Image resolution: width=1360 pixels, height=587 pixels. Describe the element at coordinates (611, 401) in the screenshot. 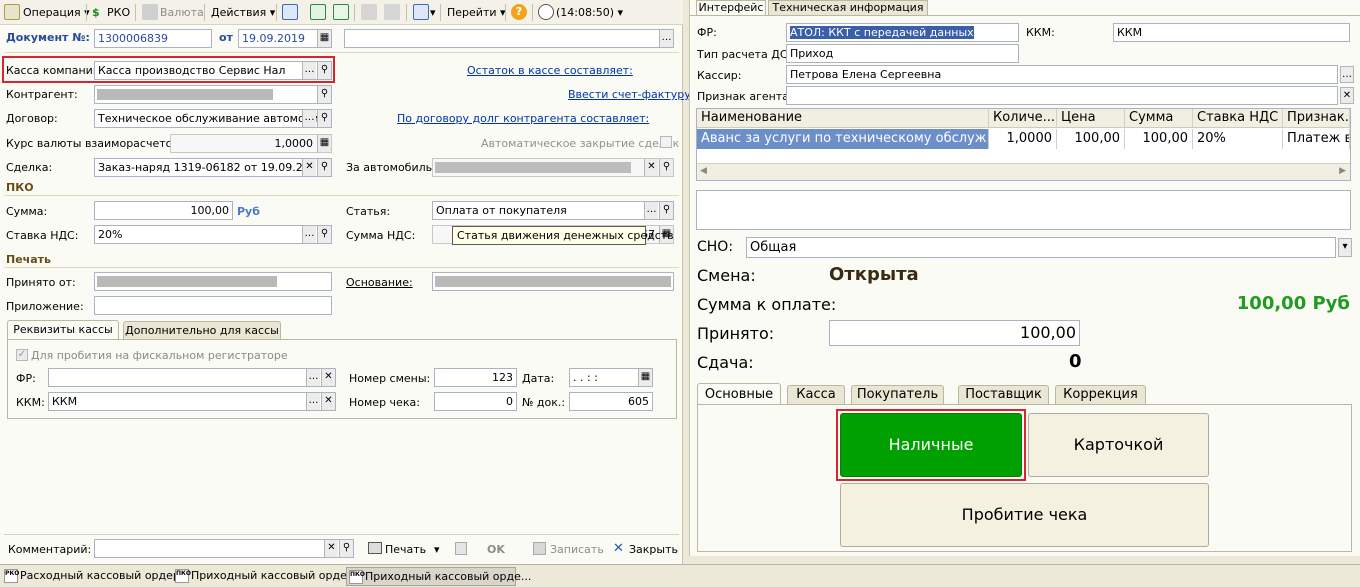

I see `docno-field: 605` at that location.